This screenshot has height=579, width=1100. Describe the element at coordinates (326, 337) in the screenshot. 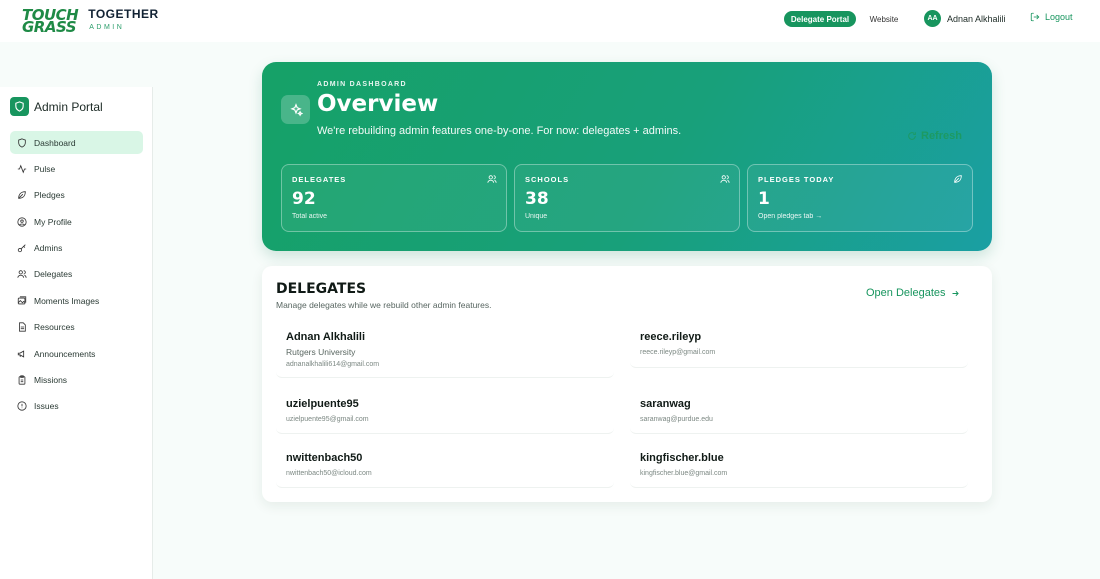

I see `delegate-name: Adnan Alkhalili` at that location.